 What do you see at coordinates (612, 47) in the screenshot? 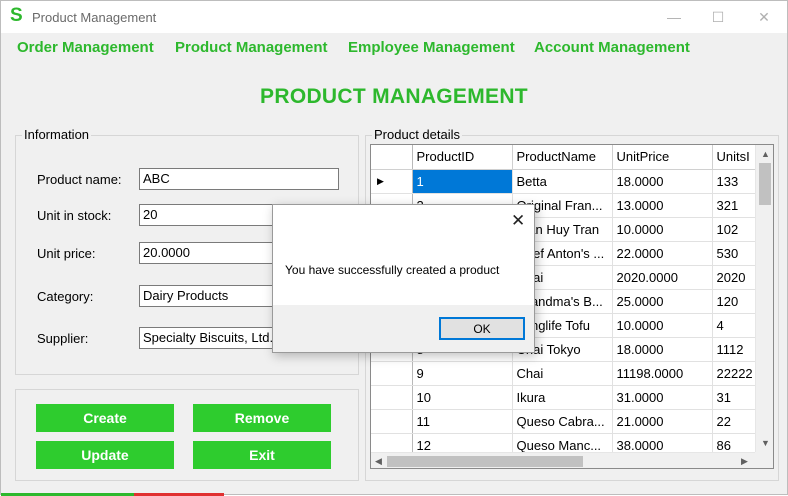
I see `menu-account-management: Account Management` at bounding box center [612, 47].